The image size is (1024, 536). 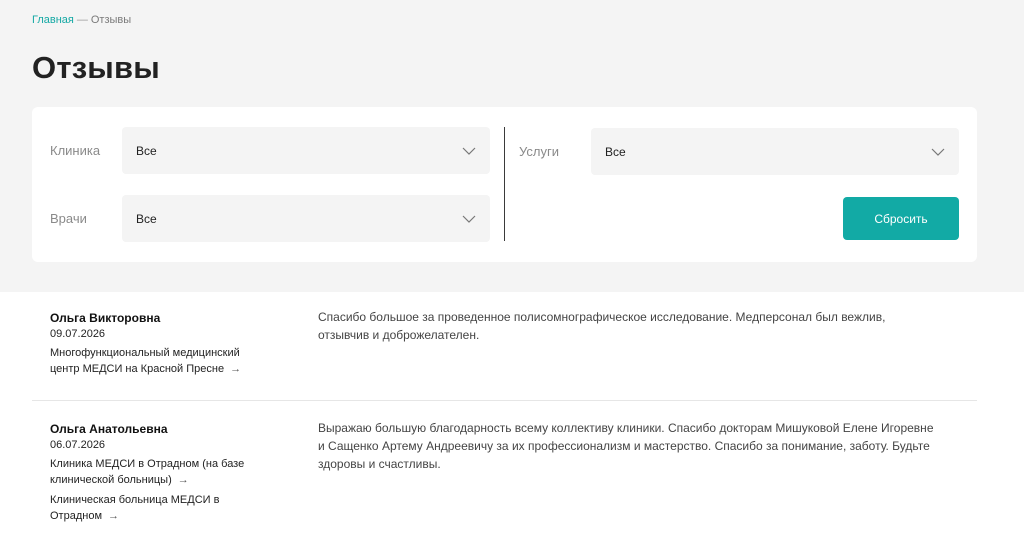 I want to click on services-filter: Услуги Все, so click(x=739, y=151).